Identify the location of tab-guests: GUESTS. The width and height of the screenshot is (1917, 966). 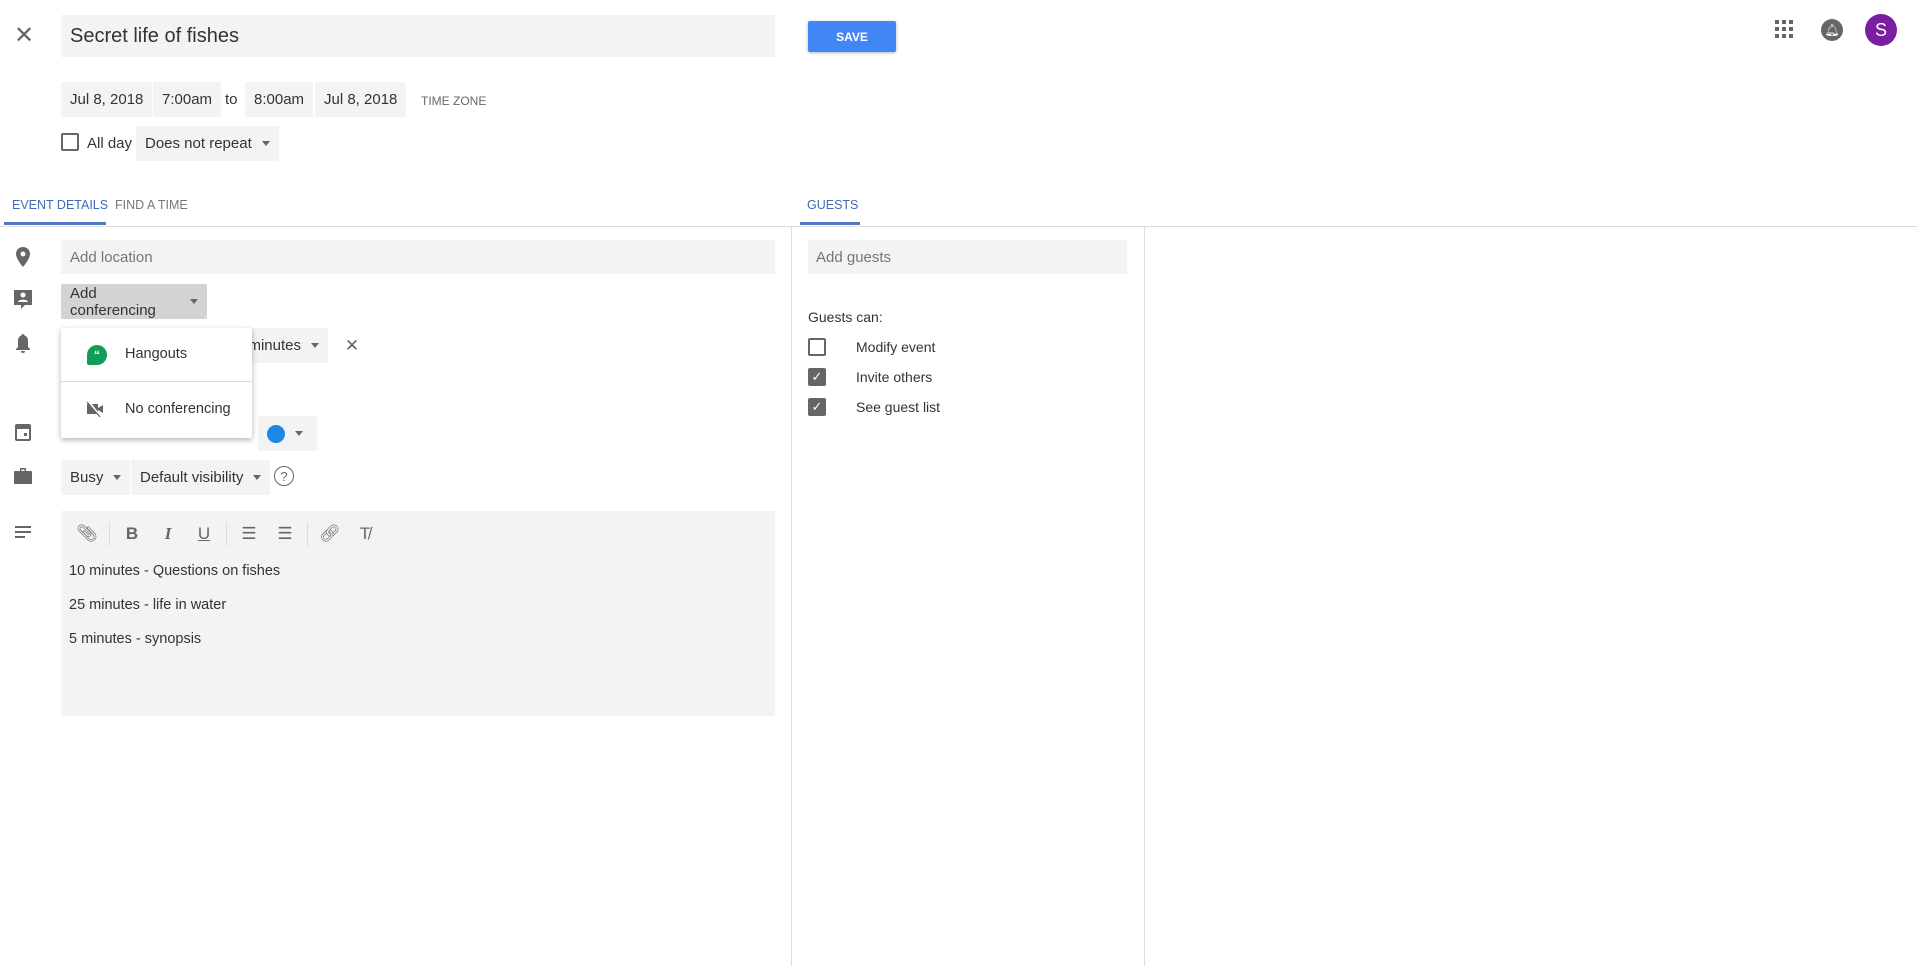
(832, 205).